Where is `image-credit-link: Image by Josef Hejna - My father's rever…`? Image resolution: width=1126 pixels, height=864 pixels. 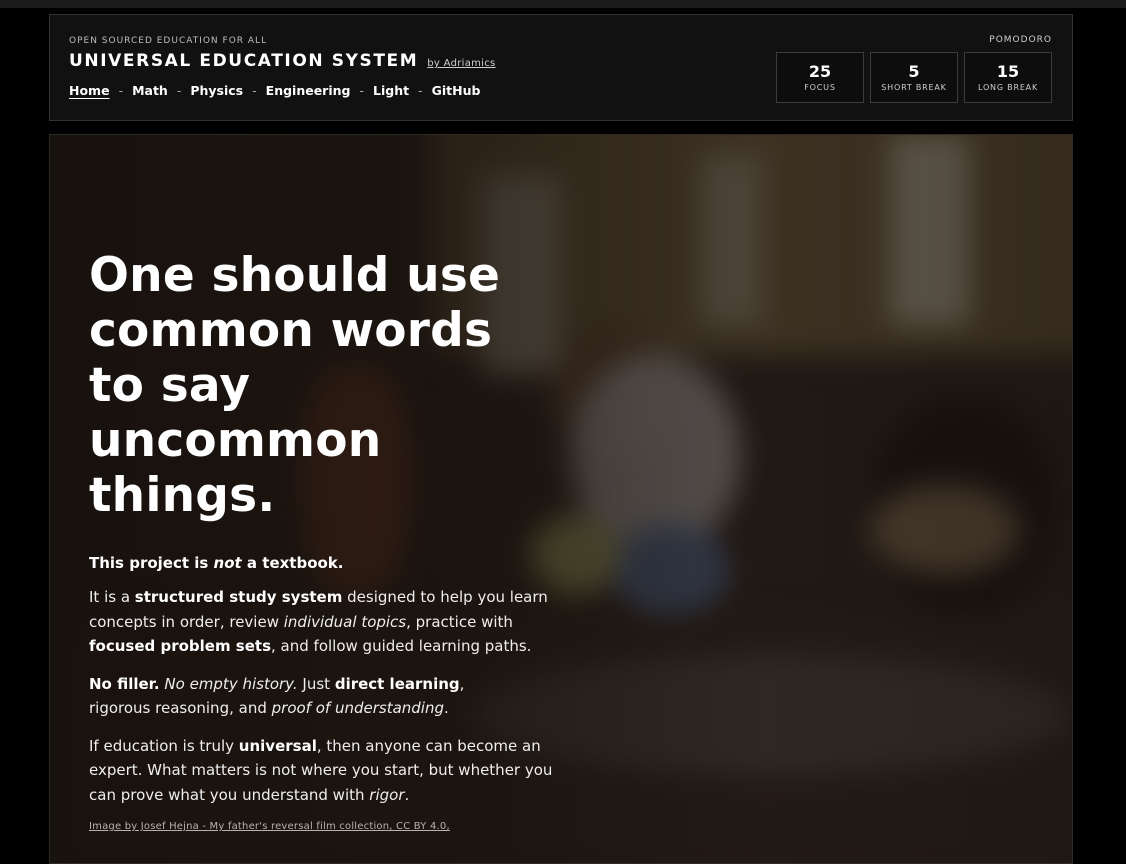
image-credit-link: Image by Josef Hejna - My father's rever… is located at coordinates (329, 826).